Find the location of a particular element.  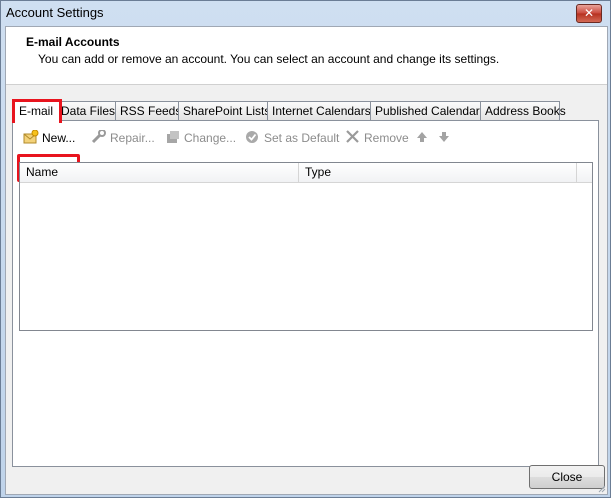

tab-published-calendars: Published Calendars is located at coordinates (428, 110).